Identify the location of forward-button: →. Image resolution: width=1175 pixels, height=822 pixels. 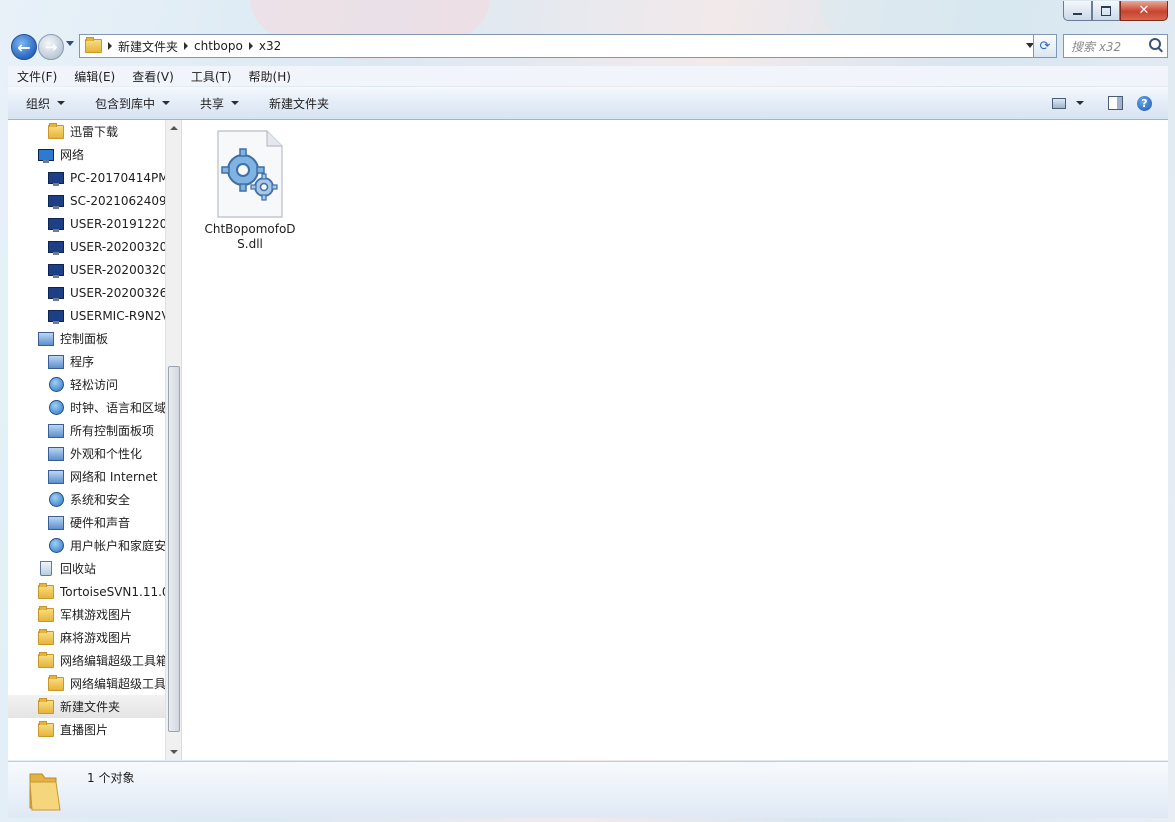
(51, 47).